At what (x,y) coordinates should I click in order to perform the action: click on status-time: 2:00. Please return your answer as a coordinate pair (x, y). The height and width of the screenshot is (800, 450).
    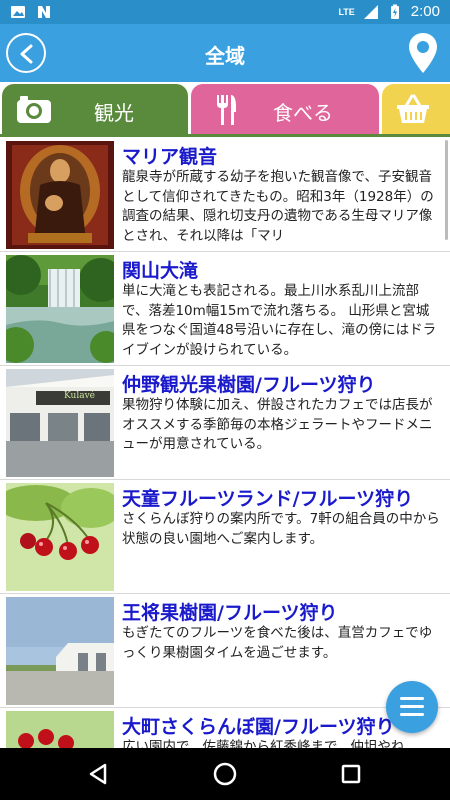
    Looking at the image, I should click on (425, 11).